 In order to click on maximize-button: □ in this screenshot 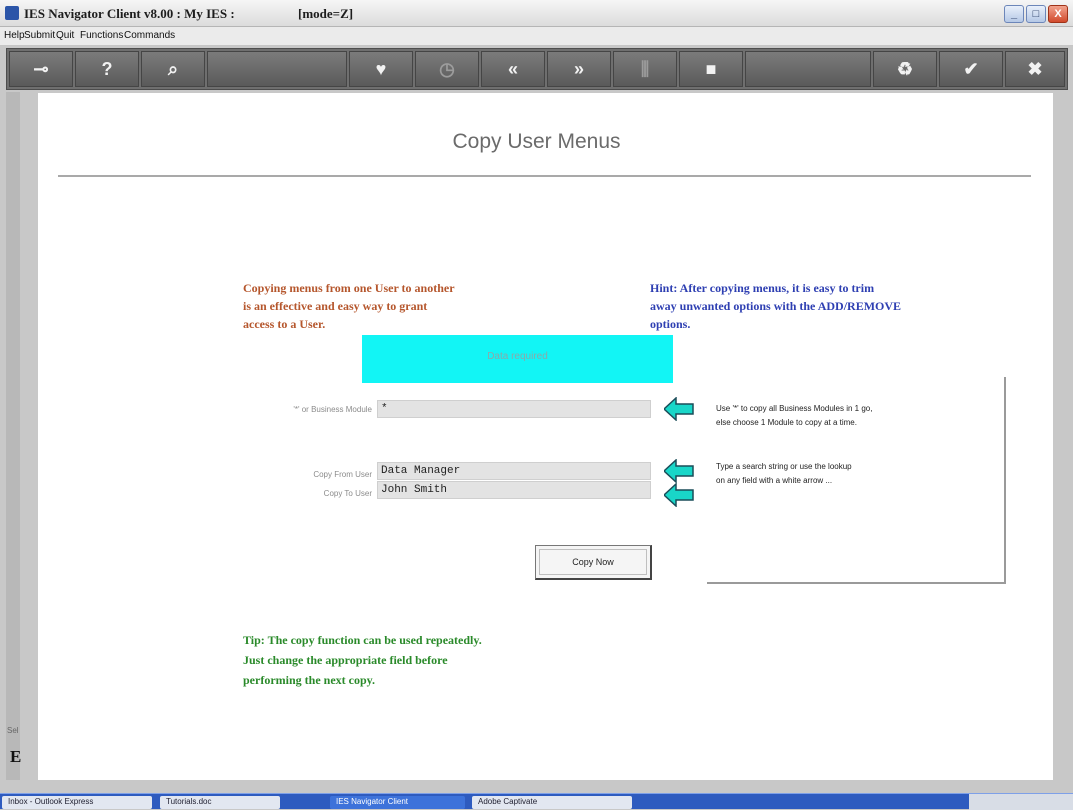, I will do `click(1036, 14)`.